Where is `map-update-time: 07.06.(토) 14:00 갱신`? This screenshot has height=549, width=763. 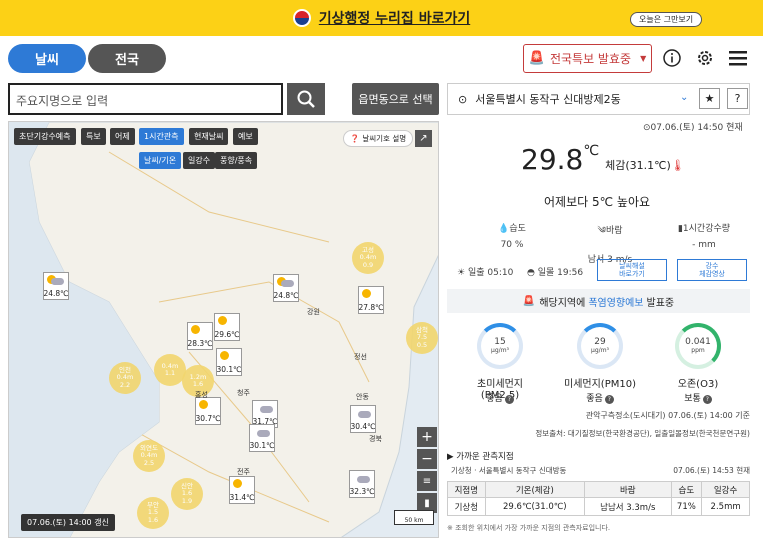
map-update-time: 07.06.(토) 14:00 갱신 is located at coordinates (68, 522).